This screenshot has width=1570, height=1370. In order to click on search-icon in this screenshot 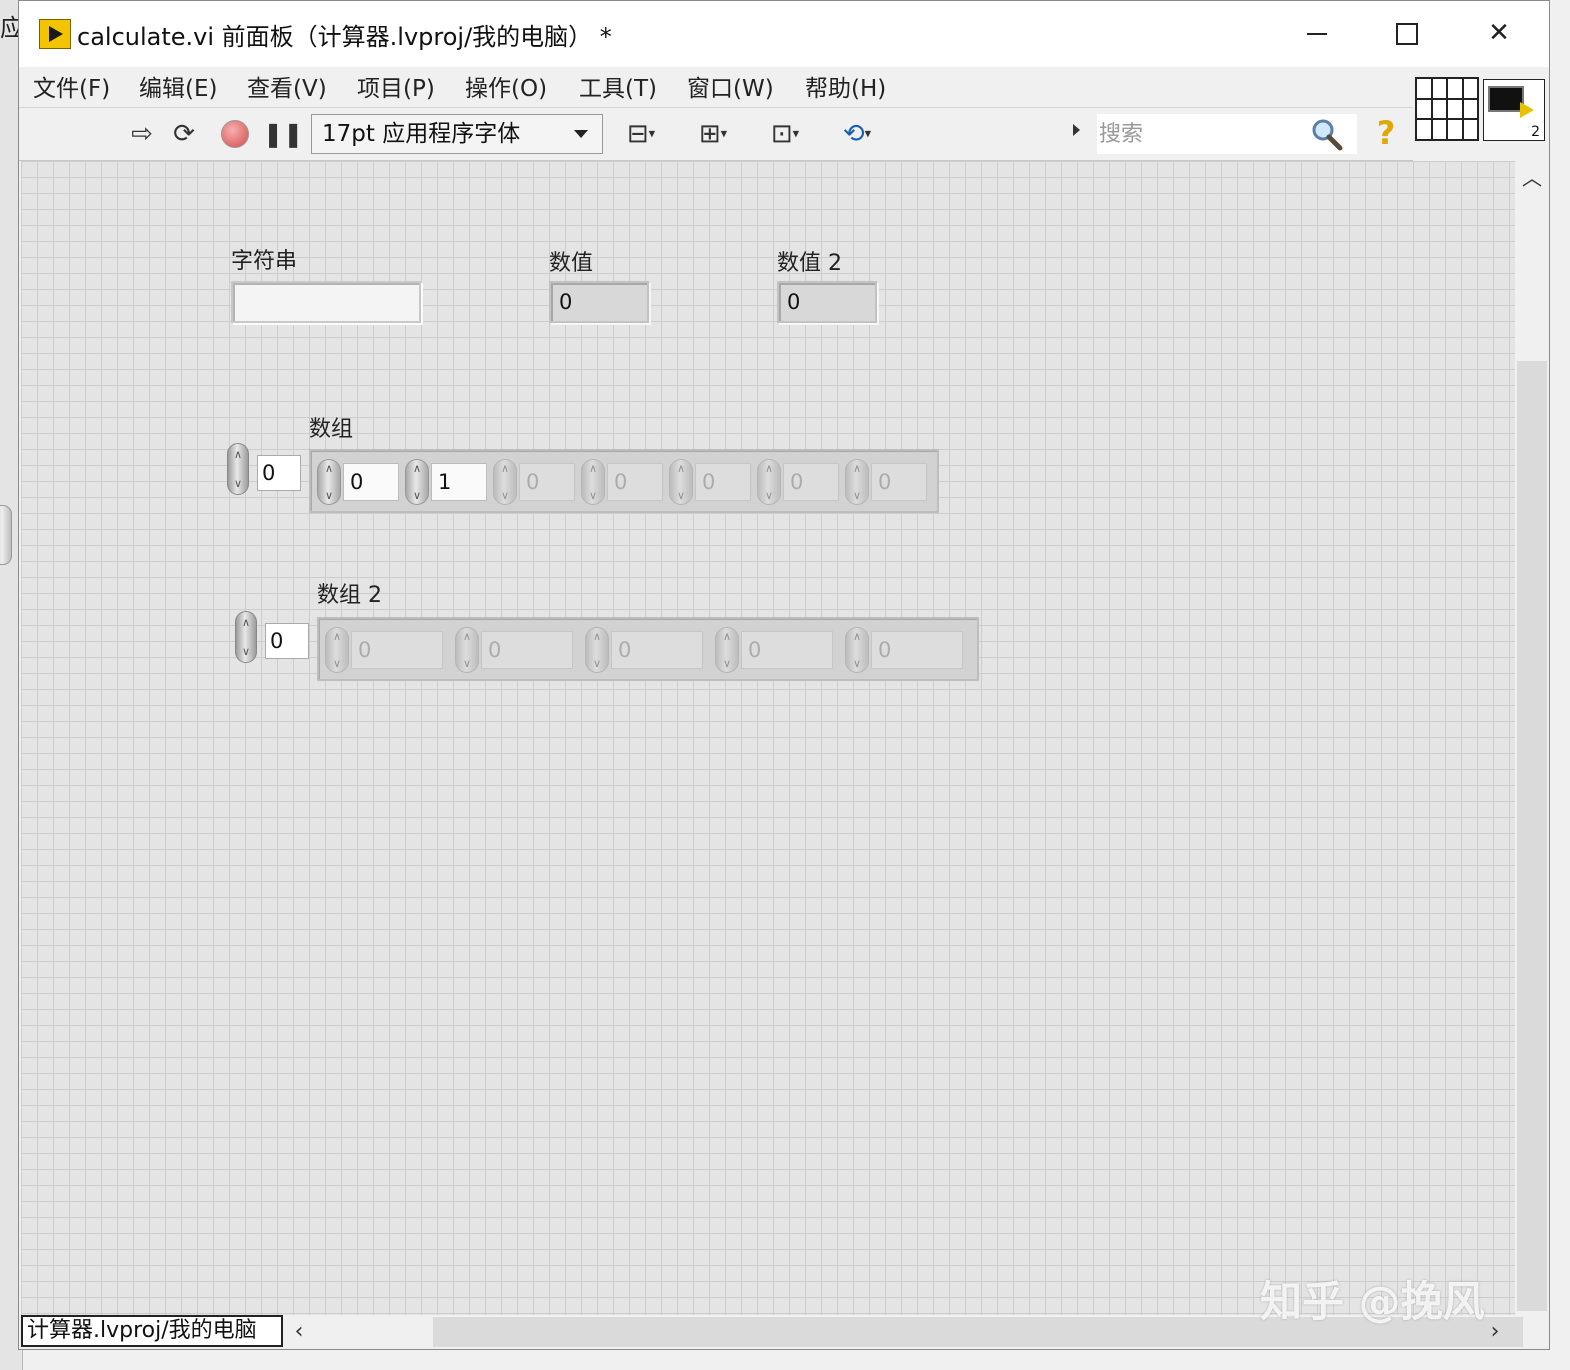, I will do `click(1327, 134)`.